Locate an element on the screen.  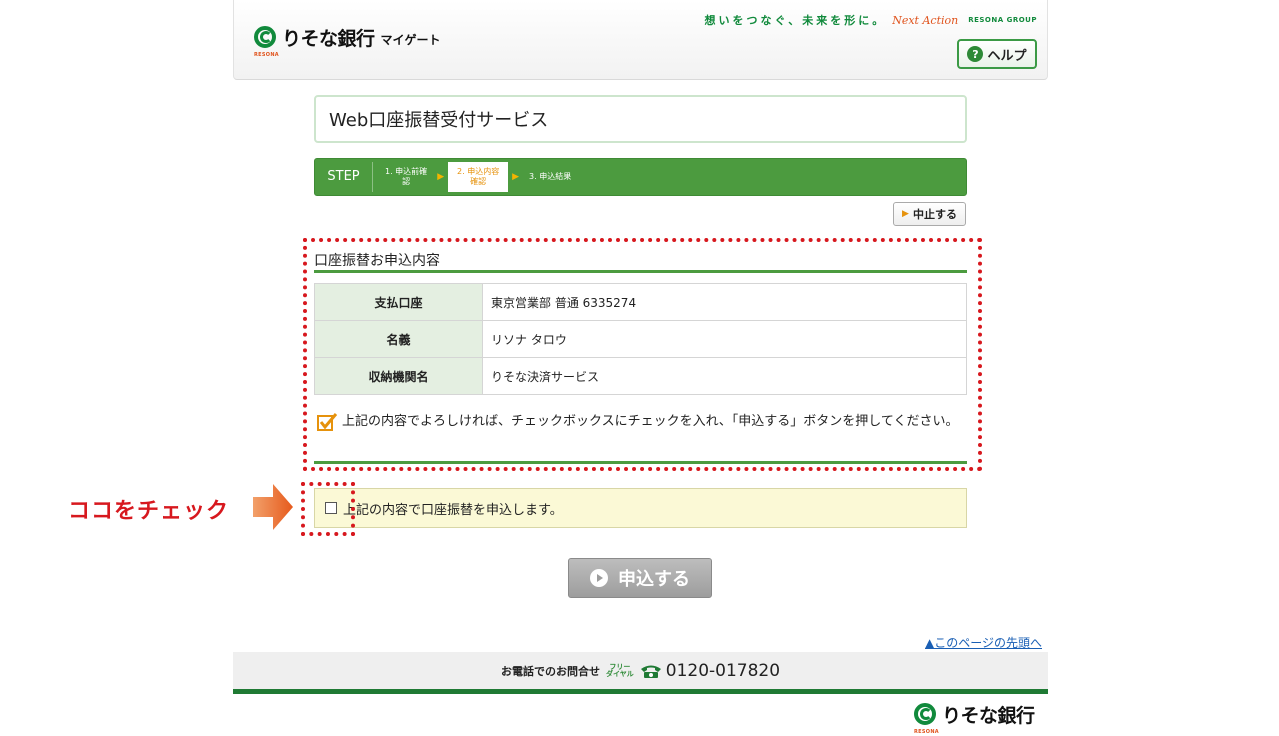
step-indicator: STEP 1. 申込前確認 ▶ 2. 申込内容 確認 ▶ 3. 申込結果 is located at coordinates (640, 177).